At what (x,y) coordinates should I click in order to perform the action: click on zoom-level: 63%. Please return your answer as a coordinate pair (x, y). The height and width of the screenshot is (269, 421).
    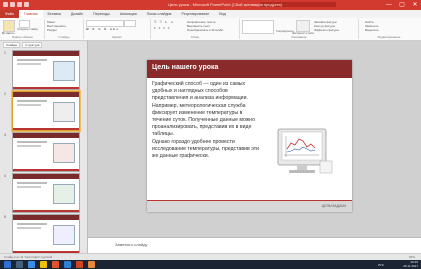
    Looking at the image, I should click on (412, 257).